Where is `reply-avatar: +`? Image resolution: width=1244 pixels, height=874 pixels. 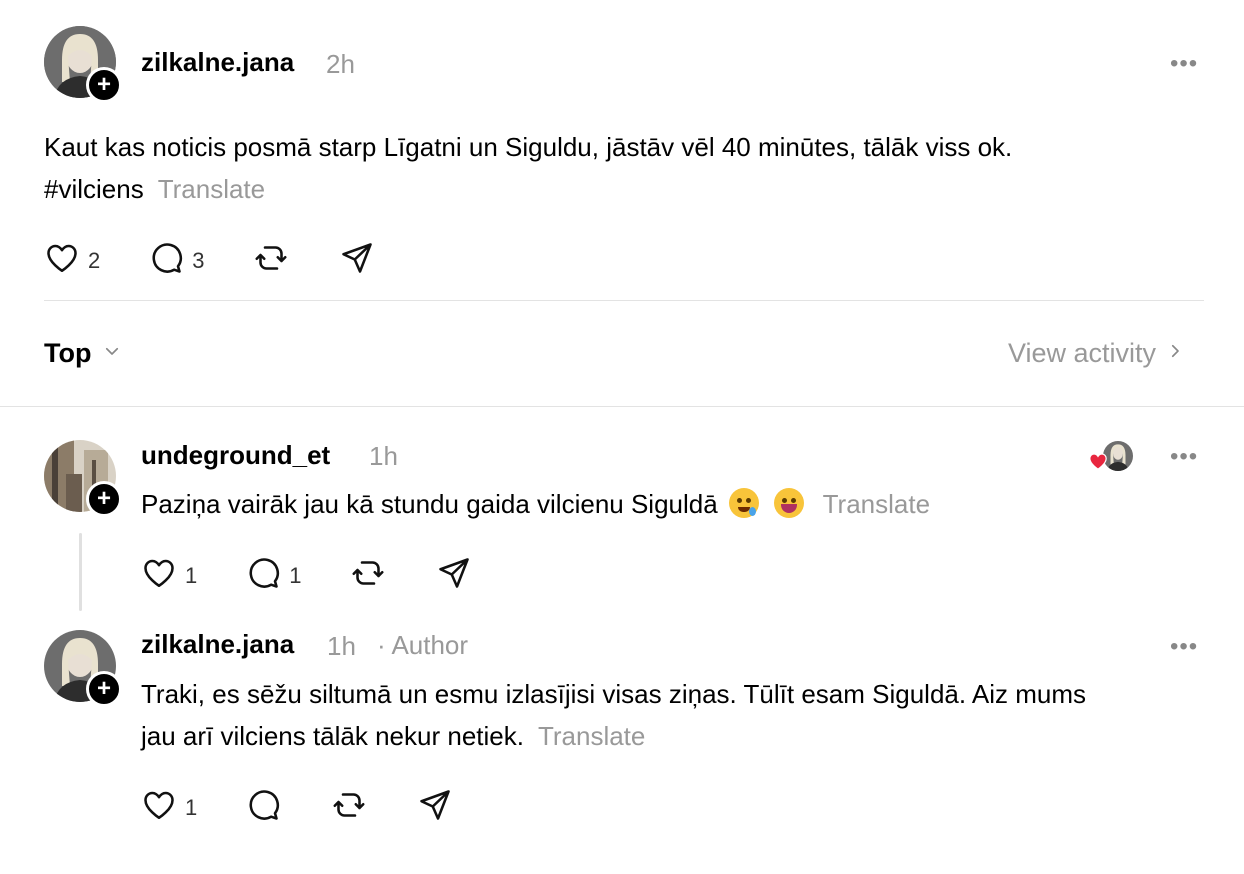
reply-avatar: + is located at coordinates (83, 668).